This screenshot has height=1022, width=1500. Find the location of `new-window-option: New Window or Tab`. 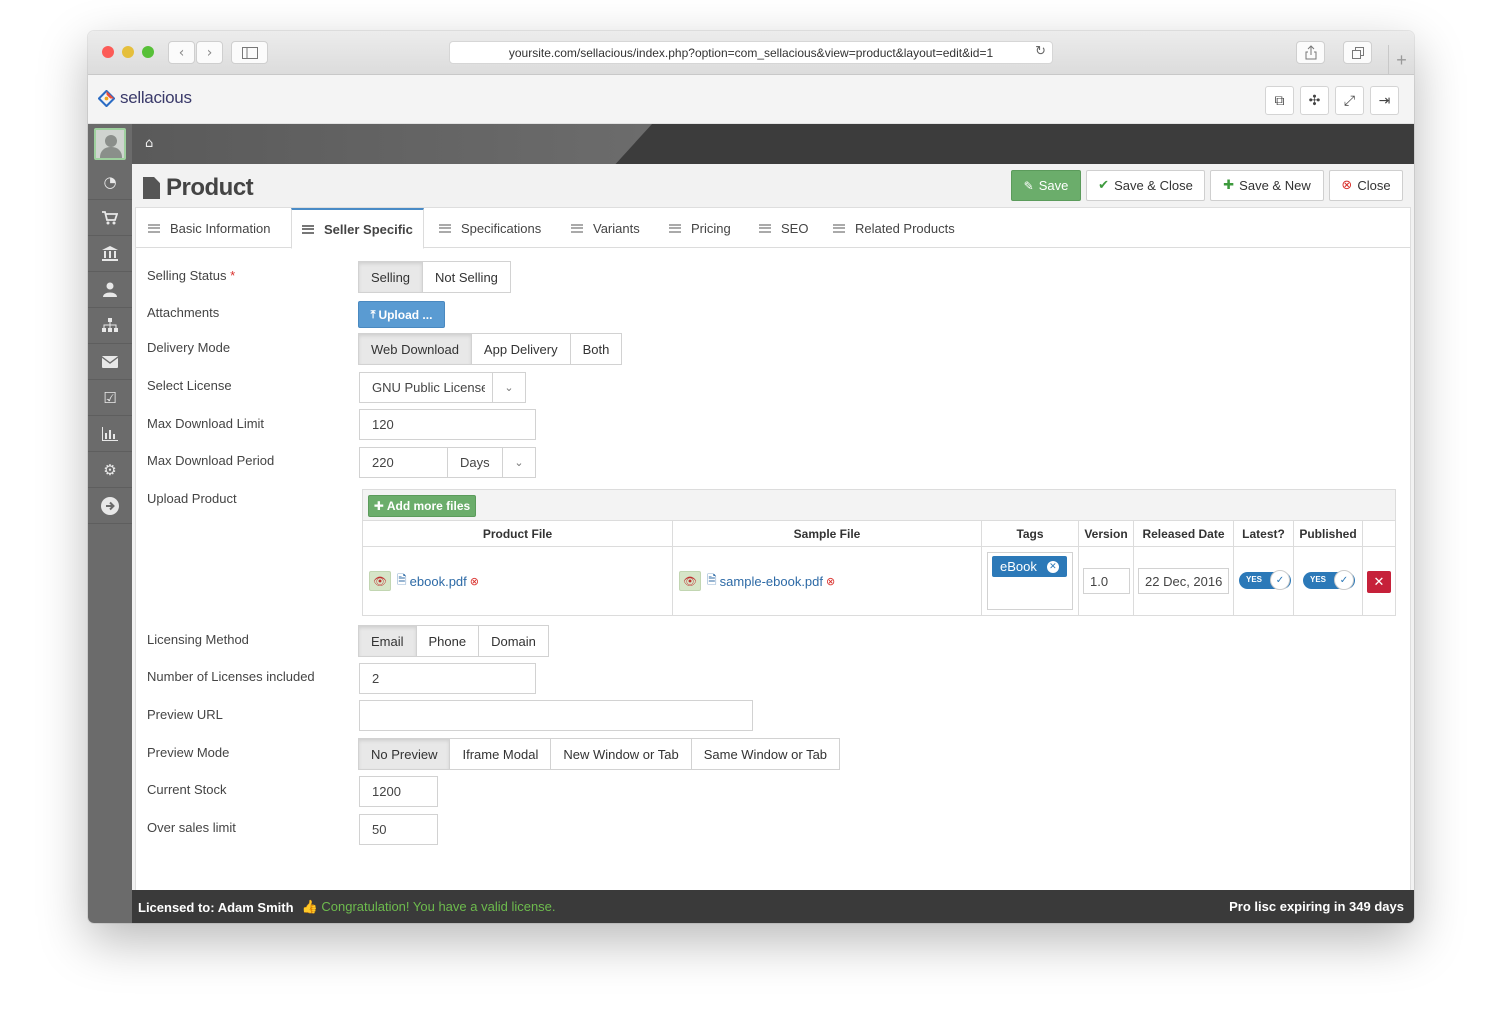

new-window-option: New Window or Tab is located at coordinates (621, 754).